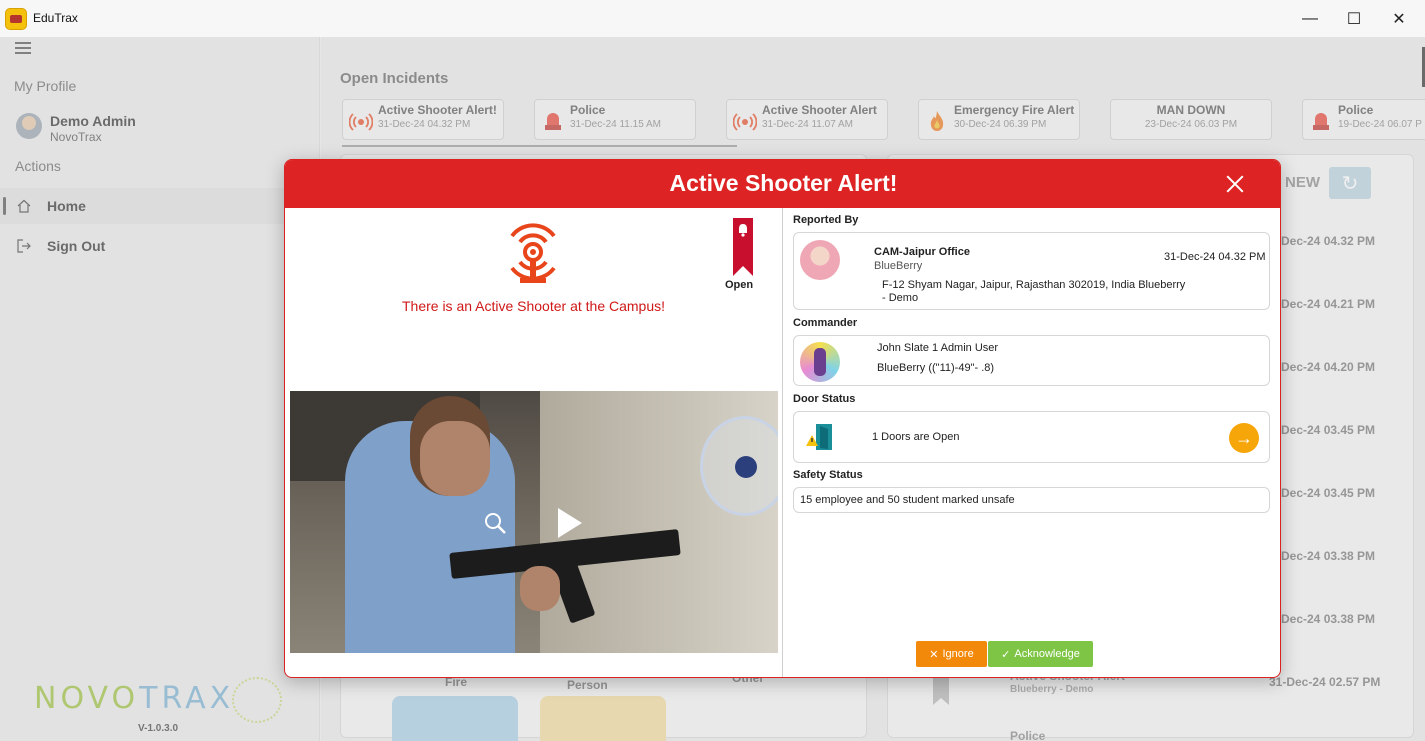  I want to click on maximize-button: ☐, so click(1354, 18).